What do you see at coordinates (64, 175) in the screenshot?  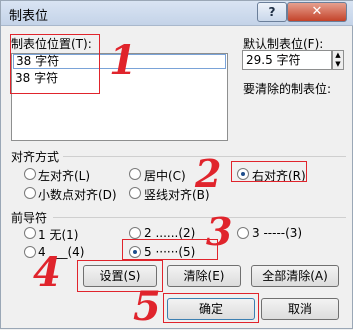 I see `radio-left-align-label: 左对齐(L)` at bounding box center [64, 175].